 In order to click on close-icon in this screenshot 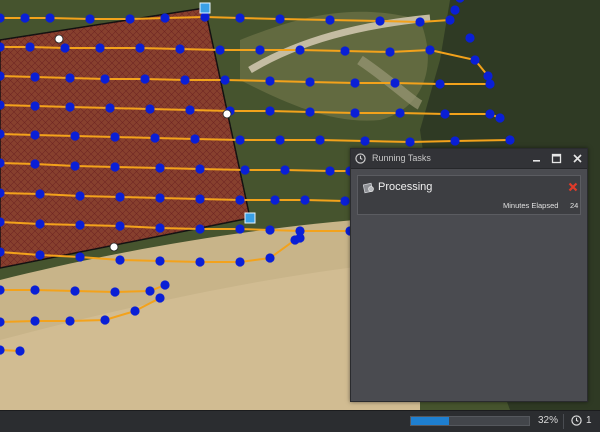, I will do `click(577, 158)`.